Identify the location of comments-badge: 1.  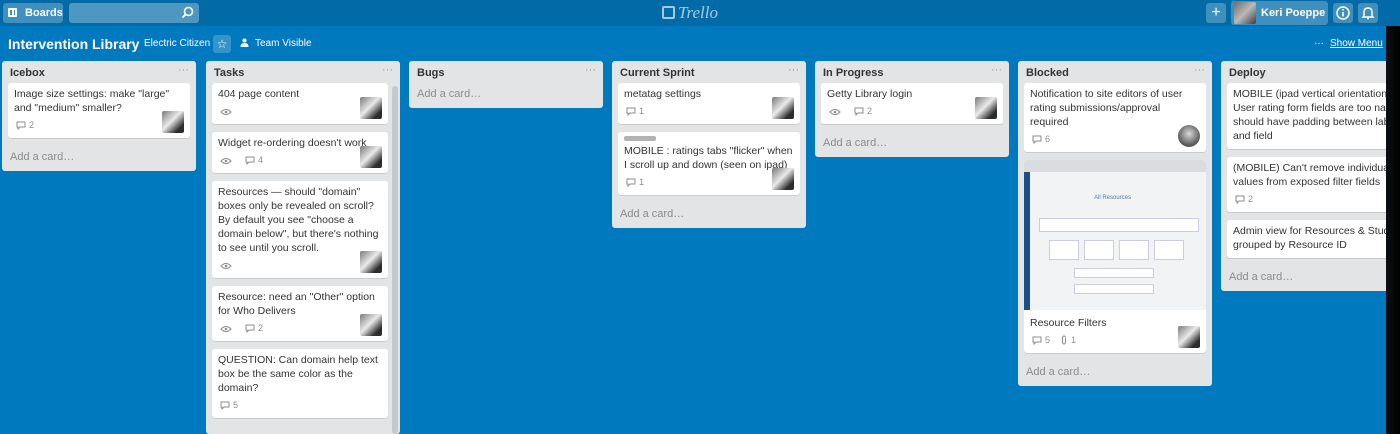
(635, 182).